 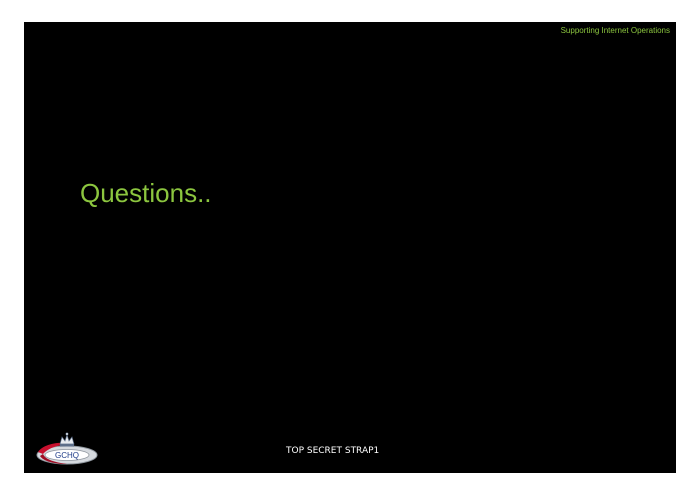 What do you see at coordinates (333, 451) in the screenshot?
I see `classification-label: TOP SECRET STRAP1` at bounding box center [333, 451].